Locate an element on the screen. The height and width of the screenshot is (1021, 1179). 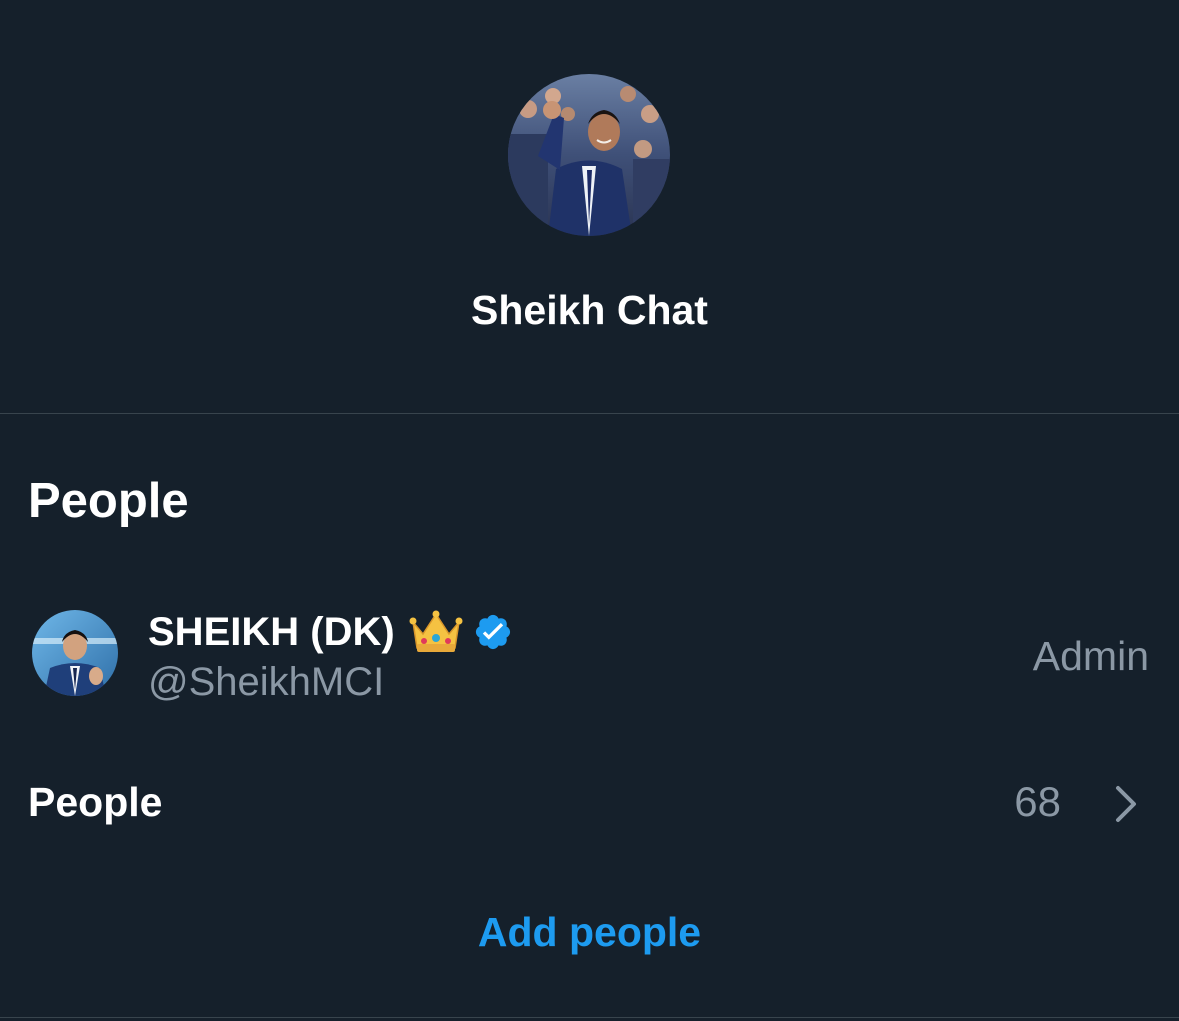
verified-badge-icon is located at coordinates (492, 632).